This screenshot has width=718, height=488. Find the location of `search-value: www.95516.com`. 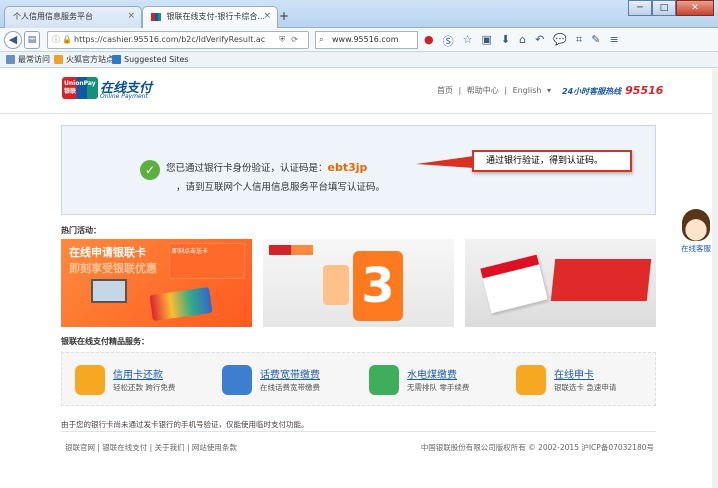

search-value: www.95516.com is located at coordinates (365, 39).